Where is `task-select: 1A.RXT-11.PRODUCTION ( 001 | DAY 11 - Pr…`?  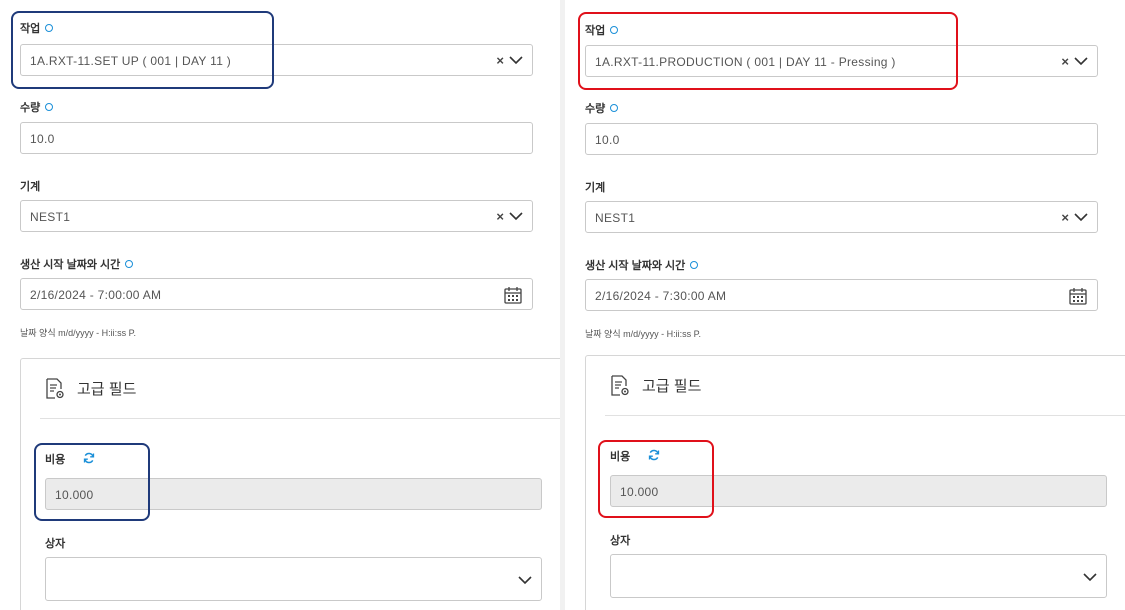 task-select: 1A.RXT-11.PRODUCTION ( 001 | DAY 11 - Pr… is located at coordinates (841, 61).